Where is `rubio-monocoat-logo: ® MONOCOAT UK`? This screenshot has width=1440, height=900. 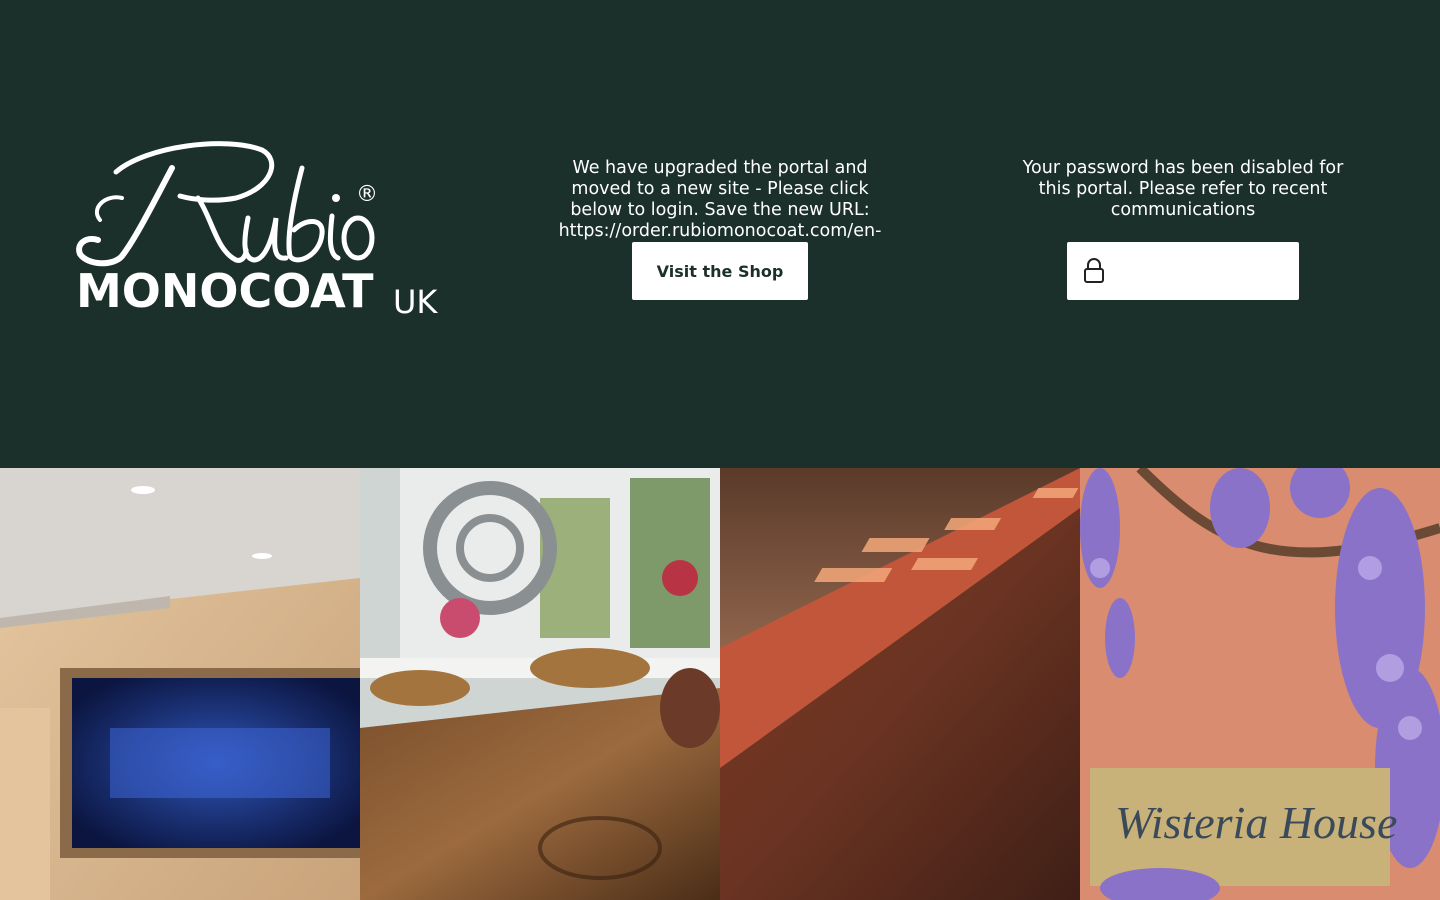
rubio-monocoat-logo: ® MONOCOAT UK is located at coordinates (262, 230).